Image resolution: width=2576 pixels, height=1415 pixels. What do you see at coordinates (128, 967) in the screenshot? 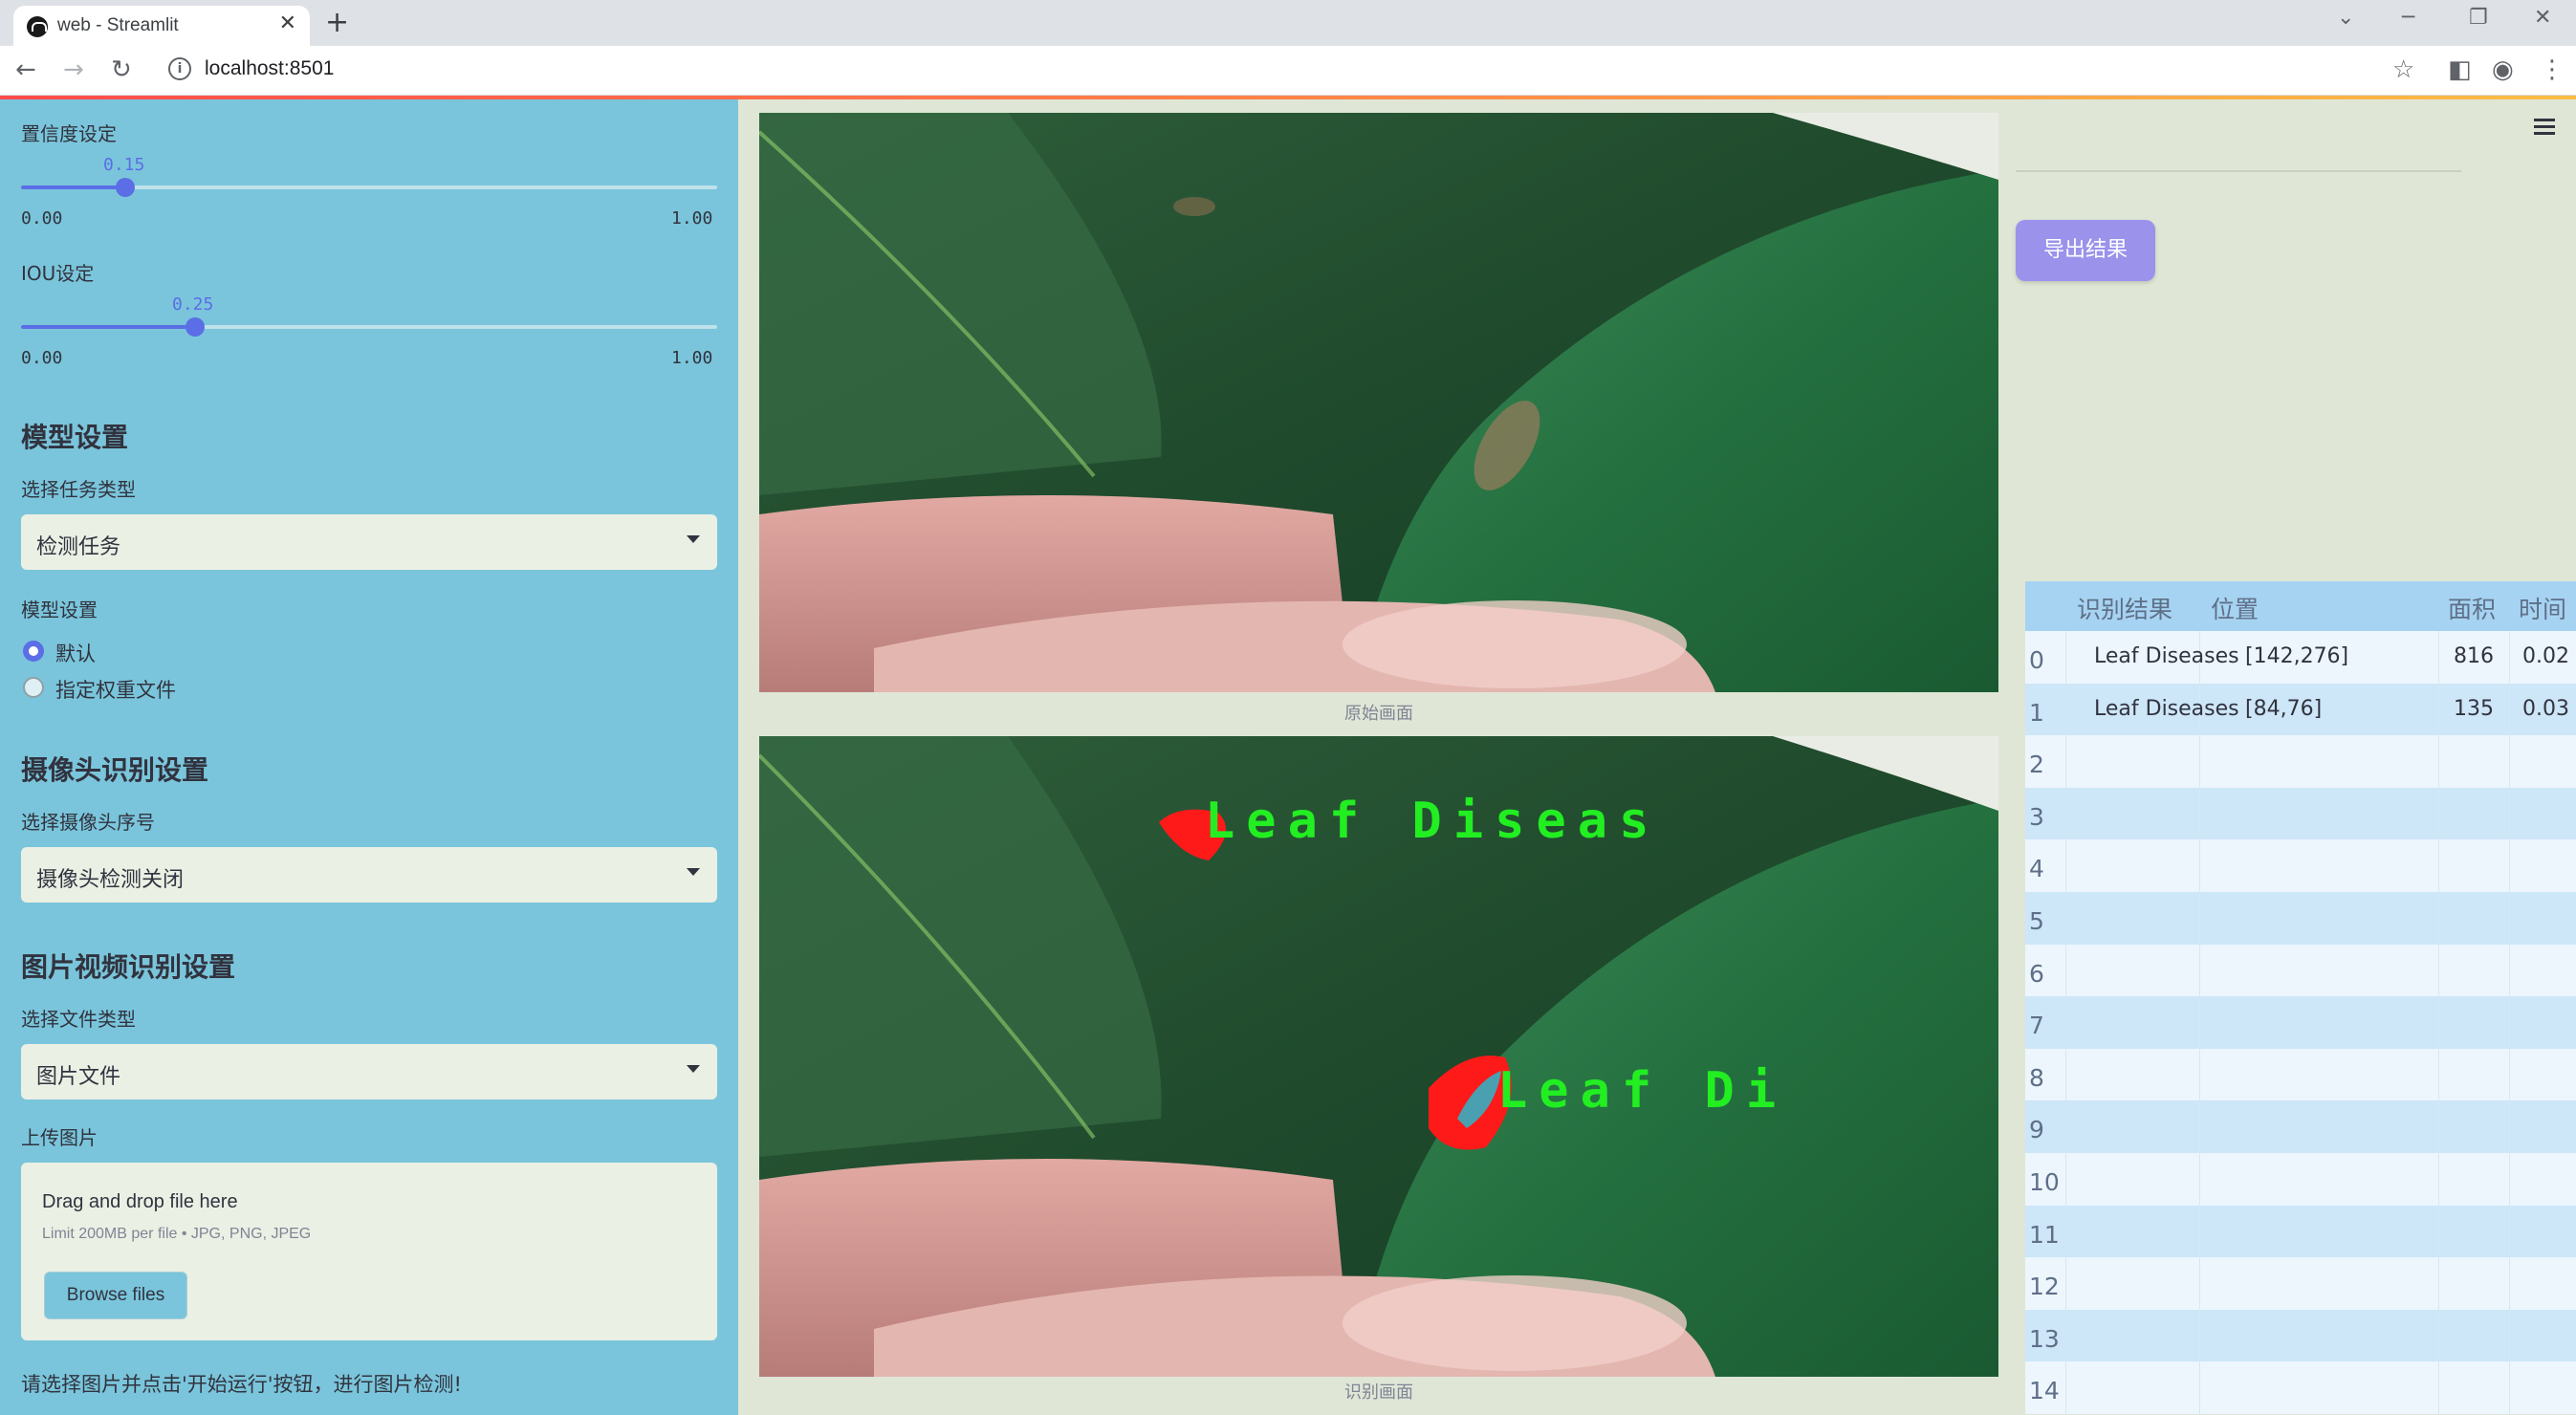
I see `media-settings-heading: 图片视频识别设置` at bounding box center [128, 967].